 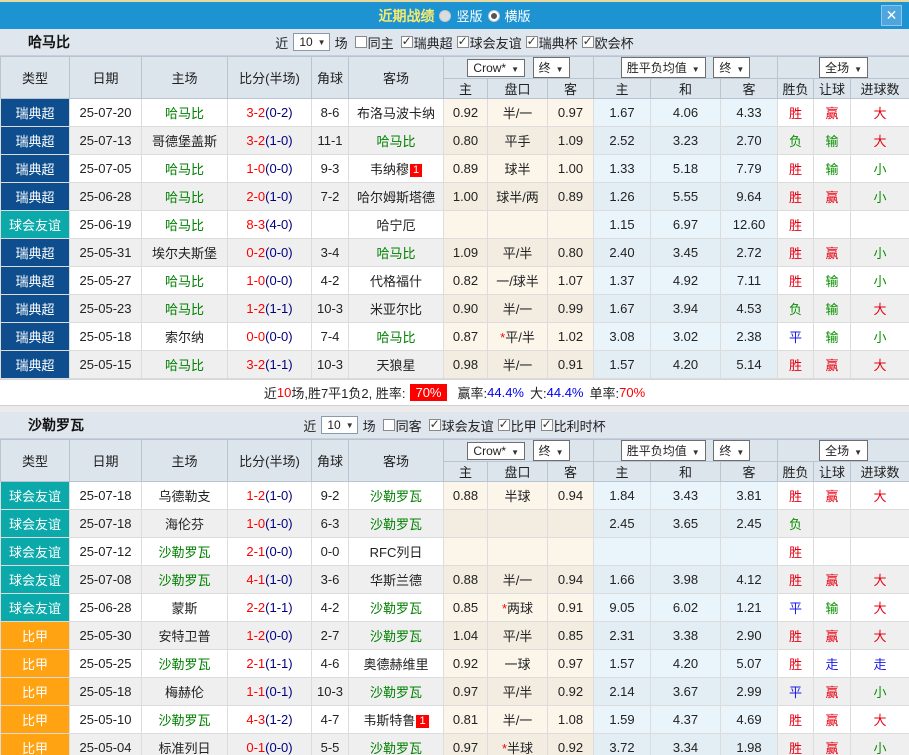 What do you see at coordinates (269, 635) in the screenshot?
I see `score-cell: 1-2(0-0)` at bounding box center [269, 635].